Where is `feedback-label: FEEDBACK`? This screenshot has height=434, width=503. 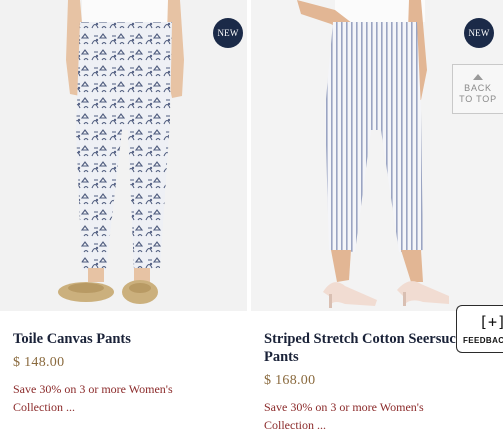
feedback-label: FEEDBACK is located at coordinates (483, 340).